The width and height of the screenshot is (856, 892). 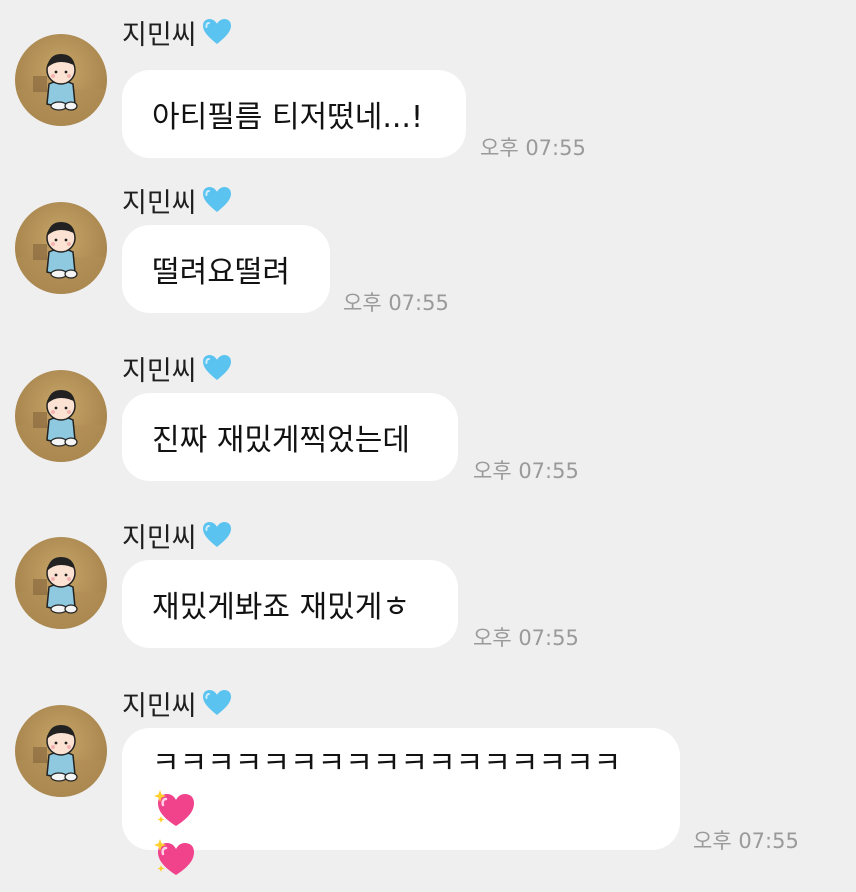 I want to click on message-bubble: 아티필름 티저떴네...!, so click(x=294, y=114).